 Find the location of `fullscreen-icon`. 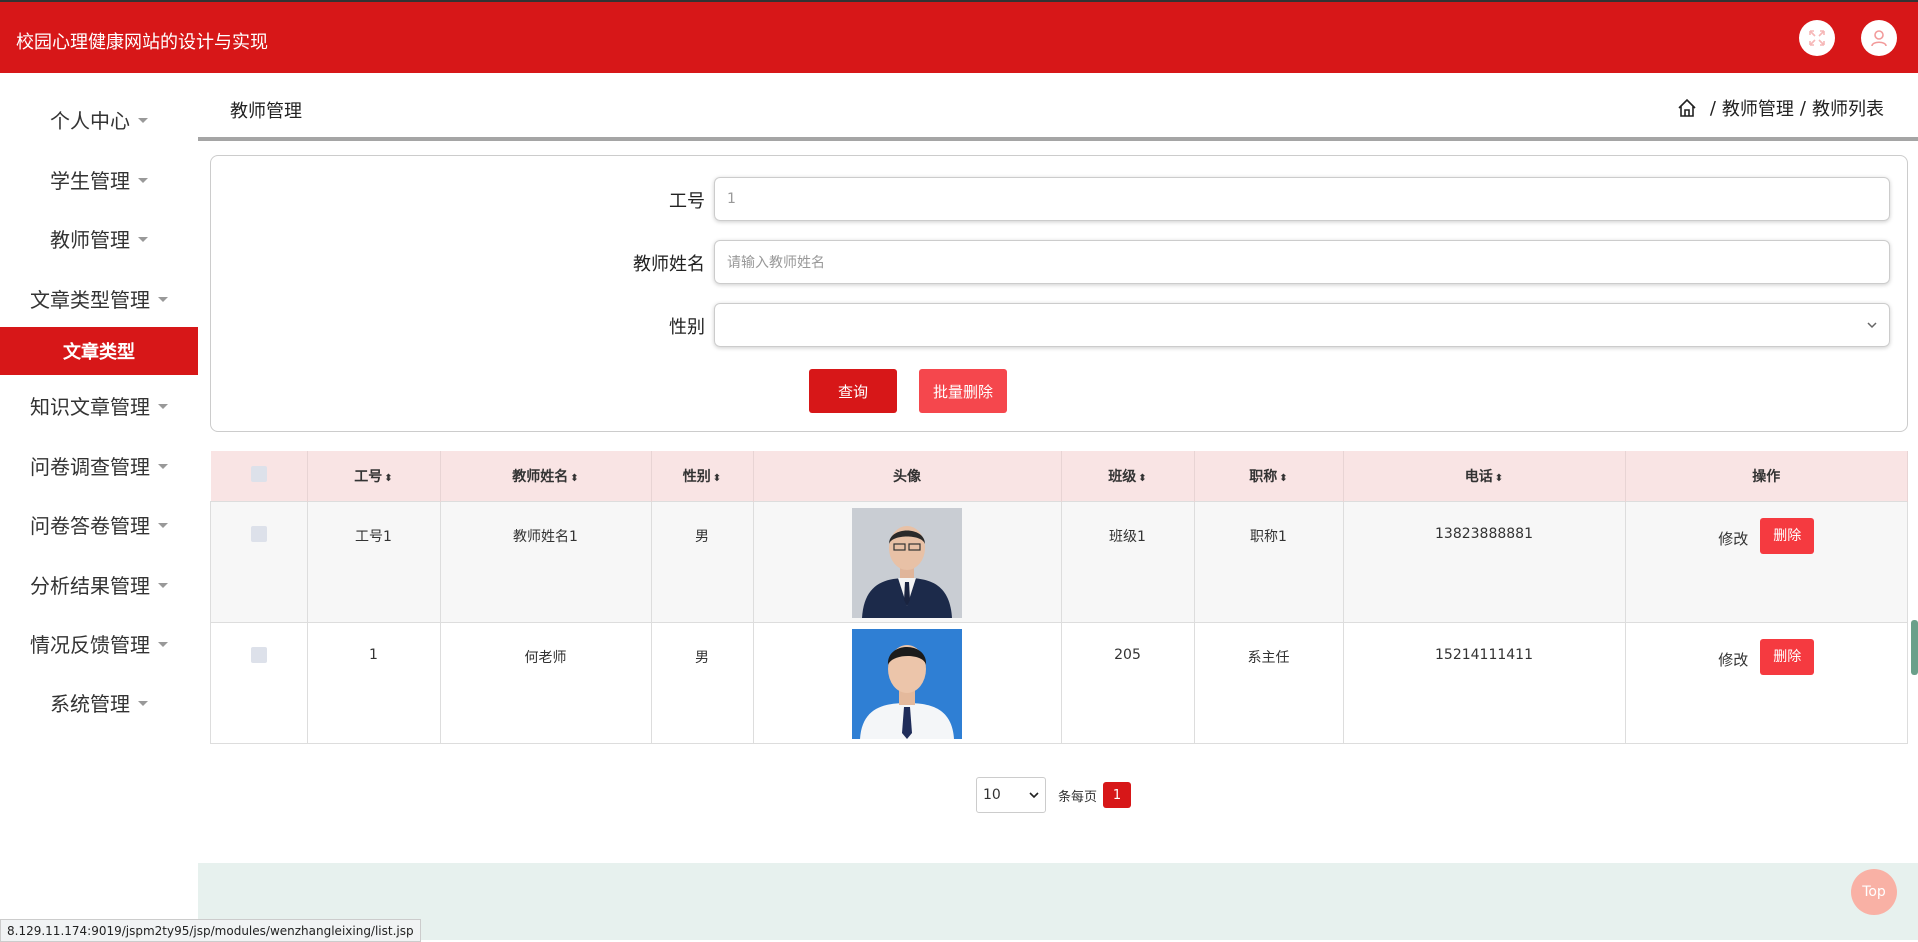

fullscreen-icon is located at coordinates (1817, 38).